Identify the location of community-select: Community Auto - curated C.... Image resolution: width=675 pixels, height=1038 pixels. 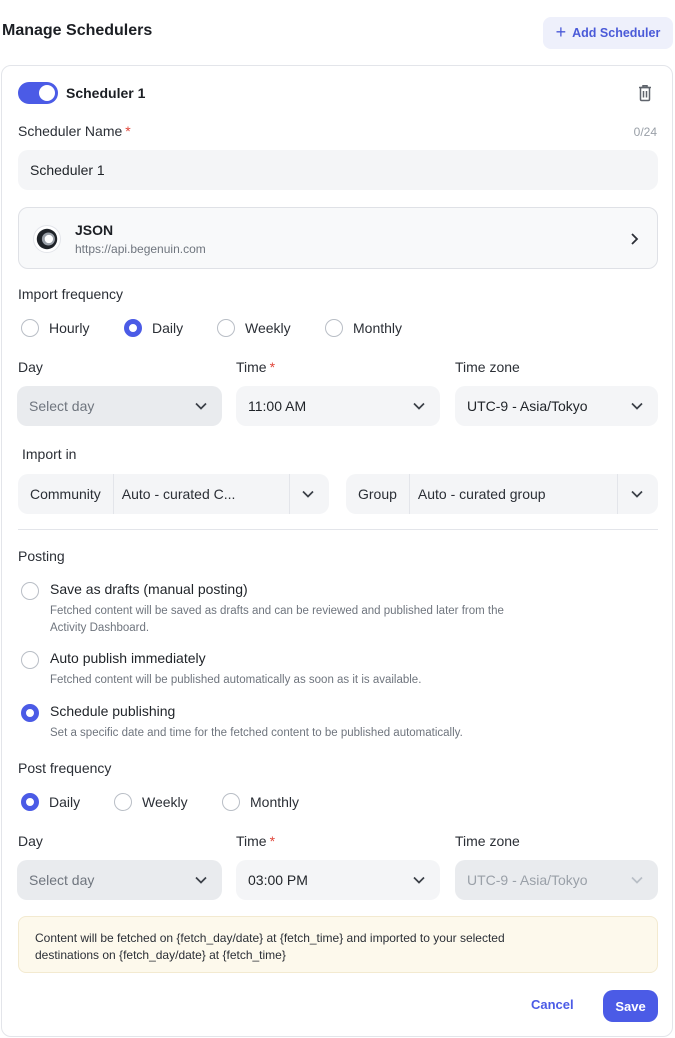
(173, 494).